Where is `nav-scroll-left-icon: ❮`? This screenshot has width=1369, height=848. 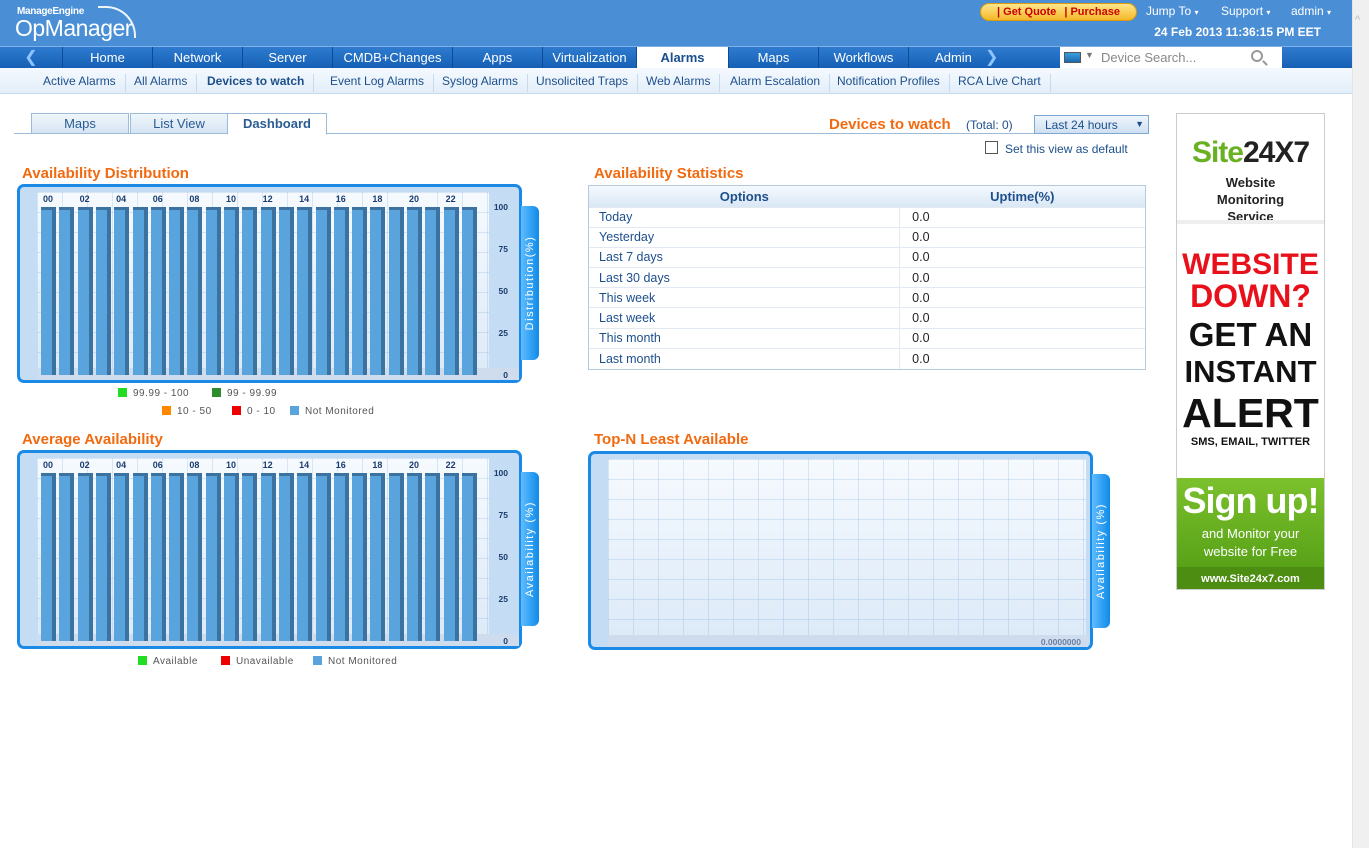
nav-scroll-left-icon: ❮ is located at coordinates (31, 58).